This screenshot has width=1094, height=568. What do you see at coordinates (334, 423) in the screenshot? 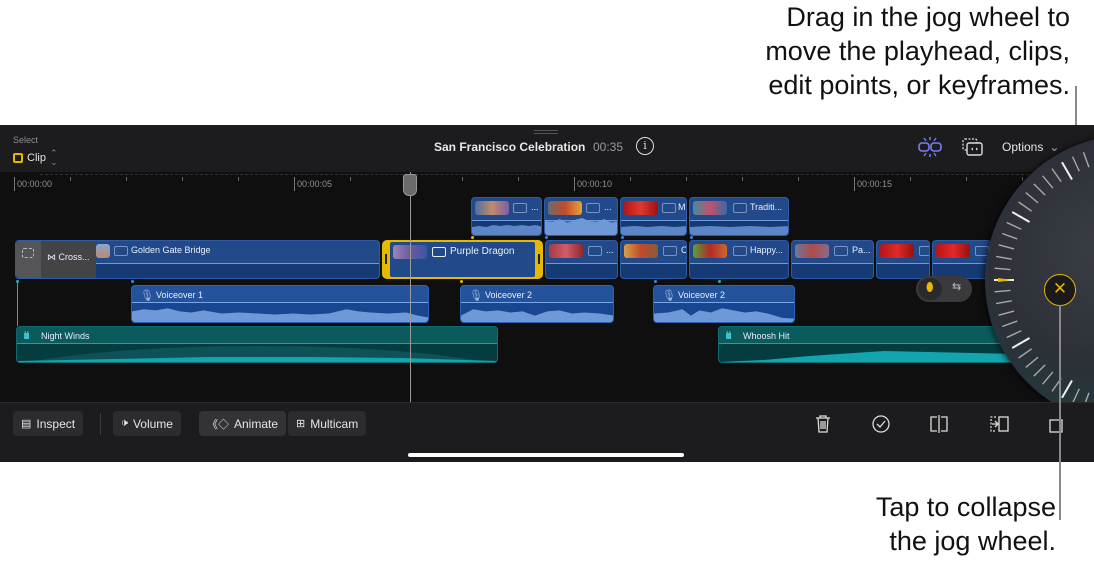
I see `multicam-label: Multicam` at bounding box center [334, 423].